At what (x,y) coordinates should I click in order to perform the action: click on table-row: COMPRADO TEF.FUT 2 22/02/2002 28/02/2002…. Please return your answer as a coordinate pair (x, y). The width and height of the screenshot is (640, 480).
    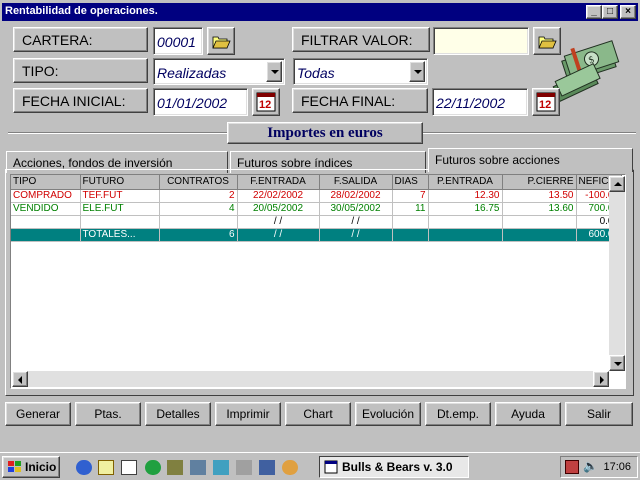
    Looking at the image, I should click on (317, 196).